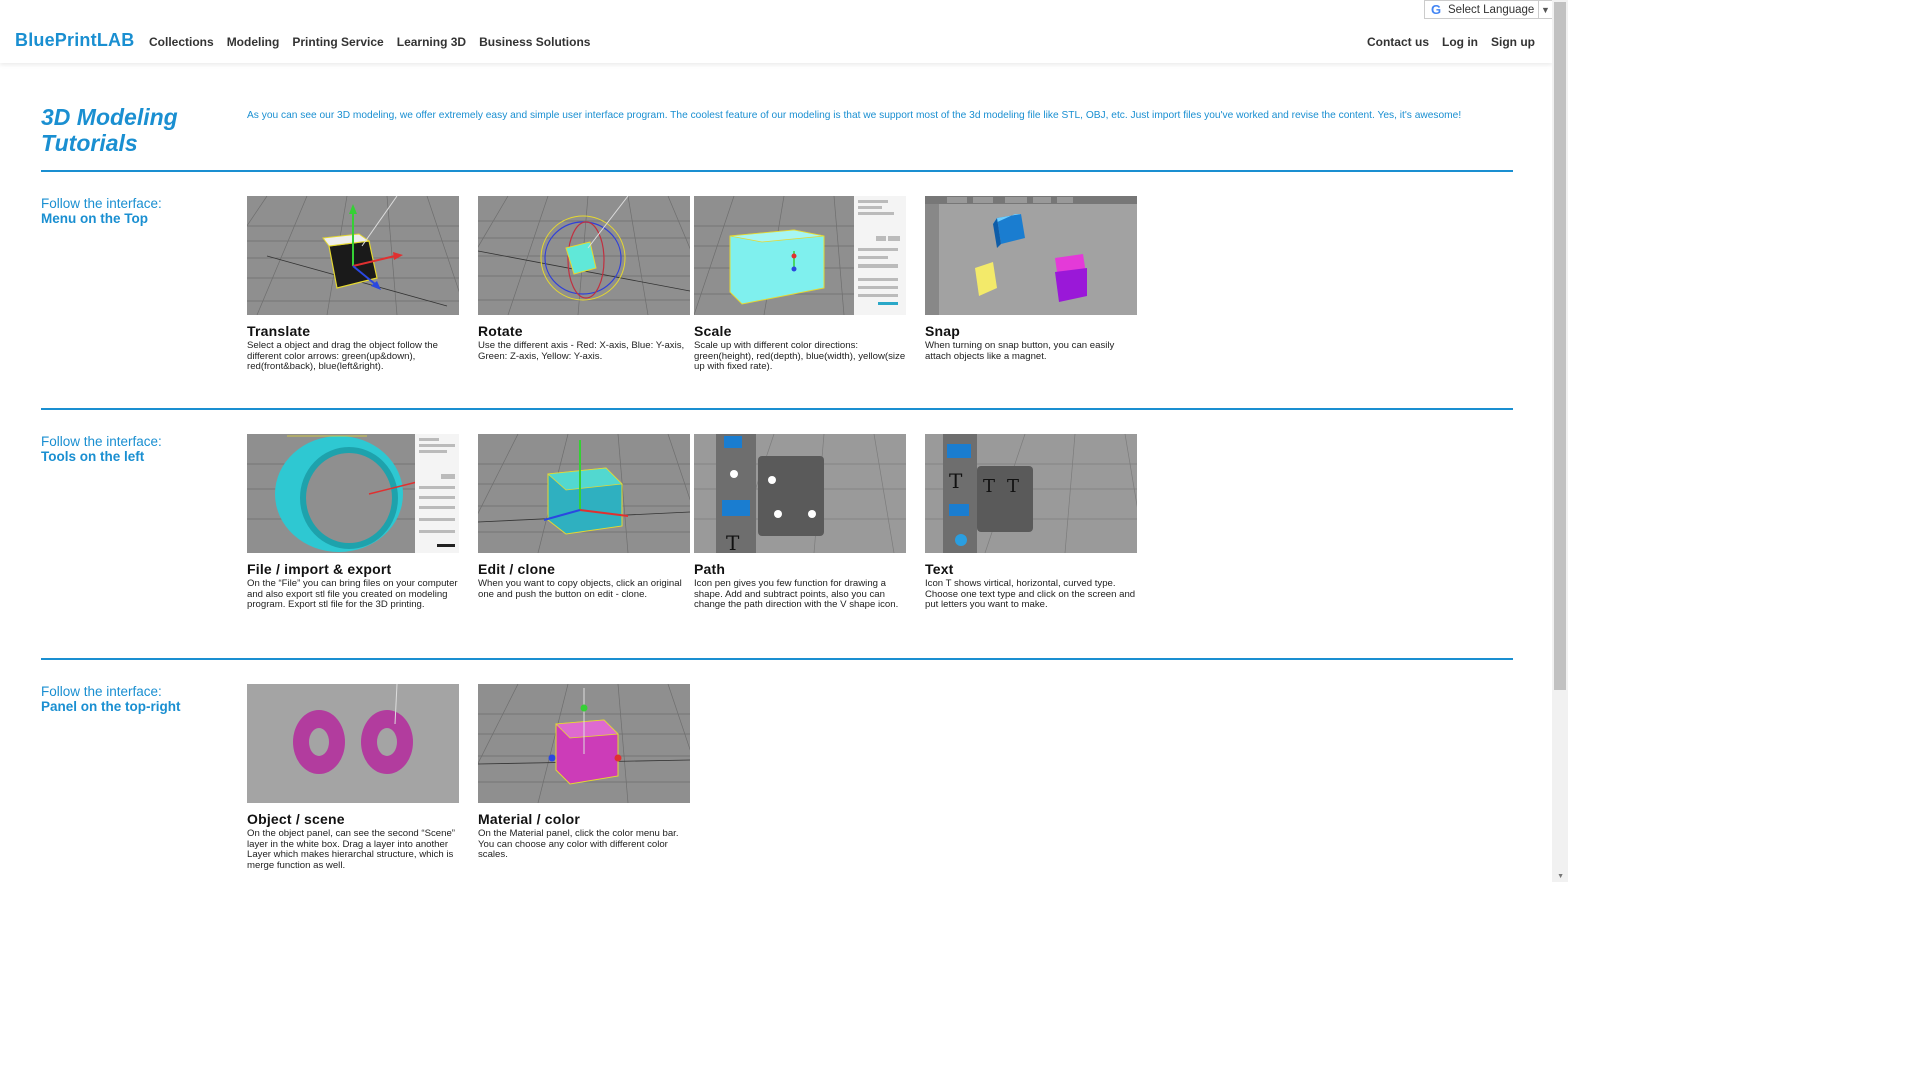 The image size is (1920, 1080). Describe the element at coordinates (1398, 42) in the screenshot. I see `nav-contact-us: Contact us` at that location.